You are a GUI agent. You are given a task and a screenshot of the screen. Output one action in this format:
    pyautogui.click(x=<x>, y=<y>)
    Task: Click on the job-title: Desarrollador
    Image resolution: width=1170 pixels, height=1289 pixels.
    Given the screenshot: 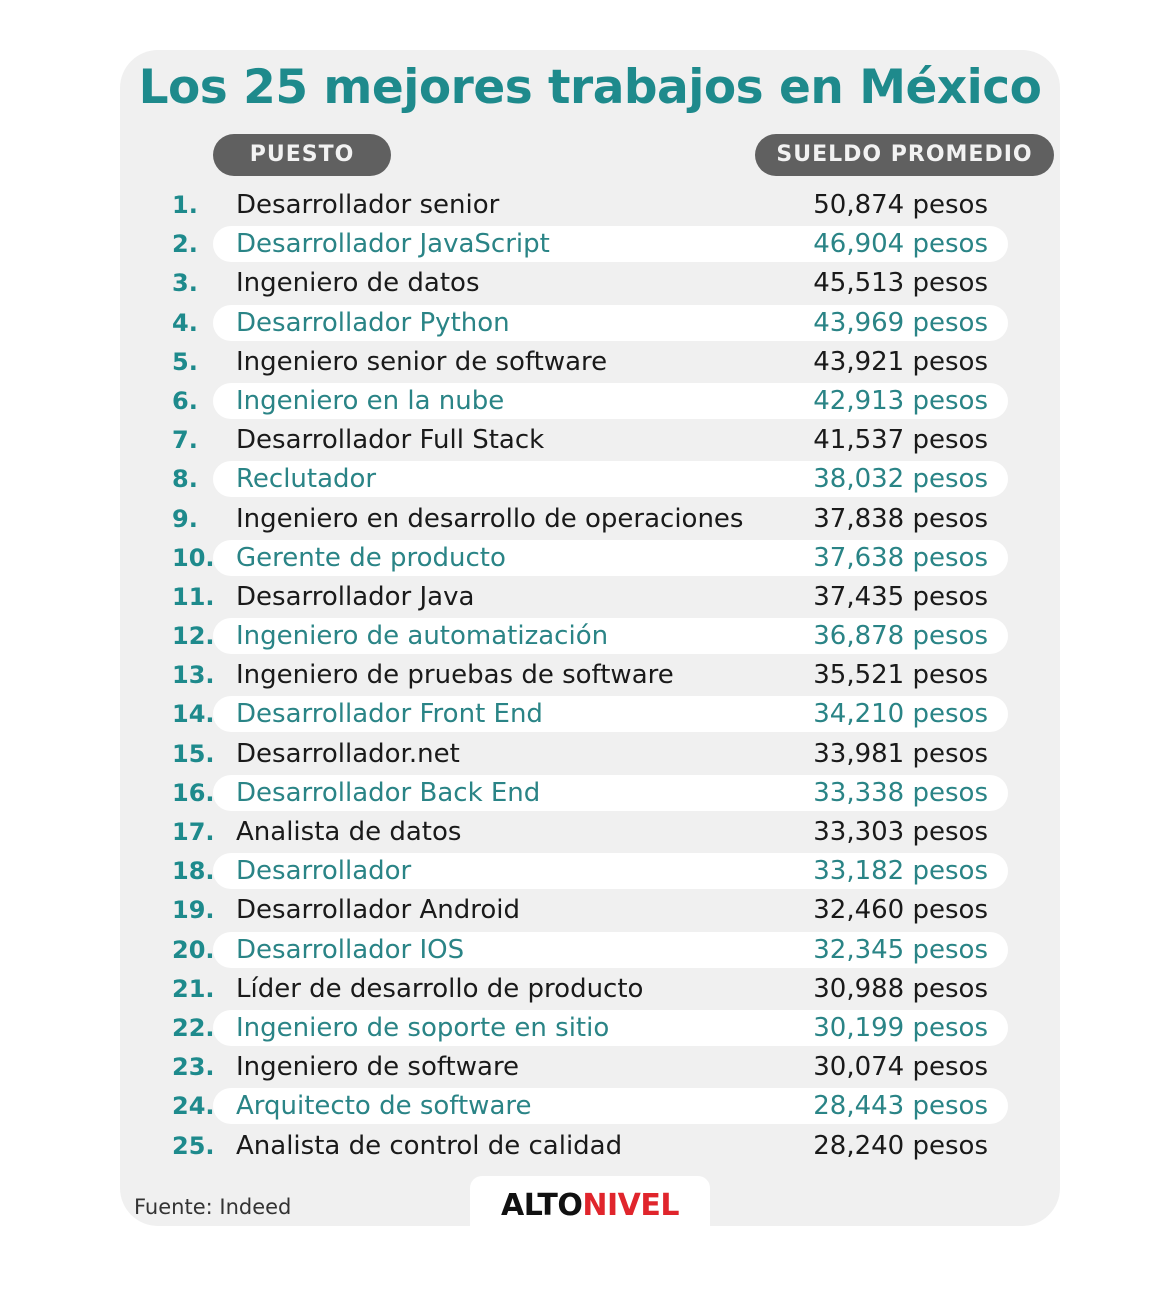 What is the action you would take?
    pyautogui.click(x=324, y=871)
    